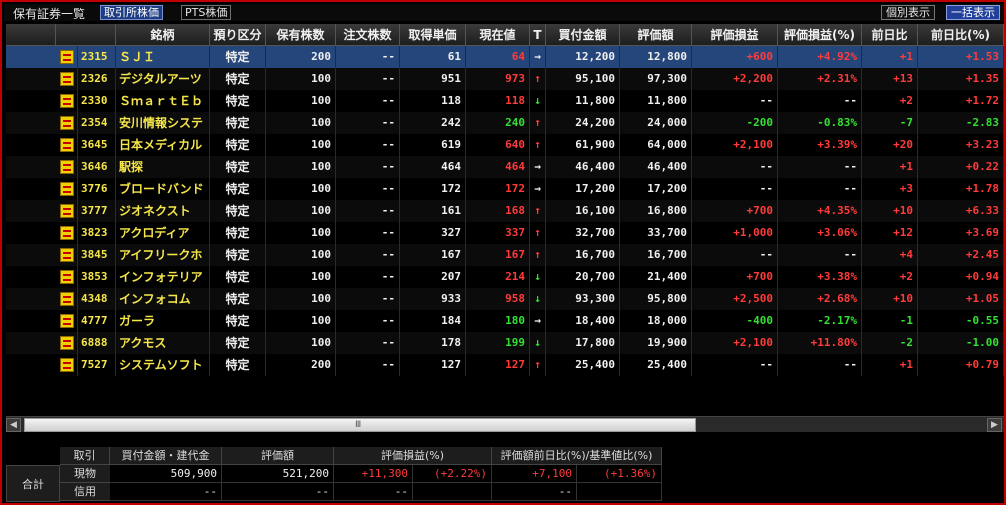 The image size is (1006, 505). I want to click on summary-header-pl: 評価損益(%), so click(413, 456).